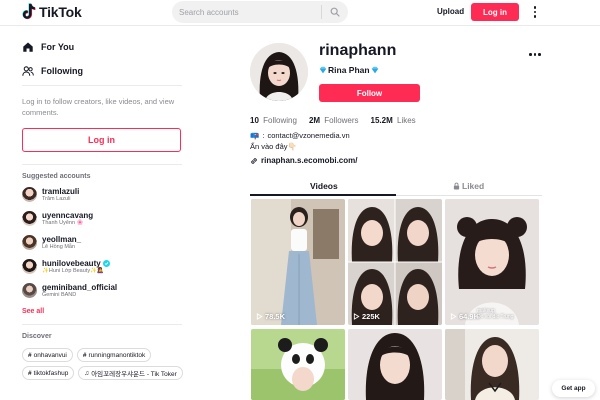 This screenshot has width=600, height=400. Describe the element at coordinates (254, 120) in the screenshot. I see `stat-value: 10` at that location.